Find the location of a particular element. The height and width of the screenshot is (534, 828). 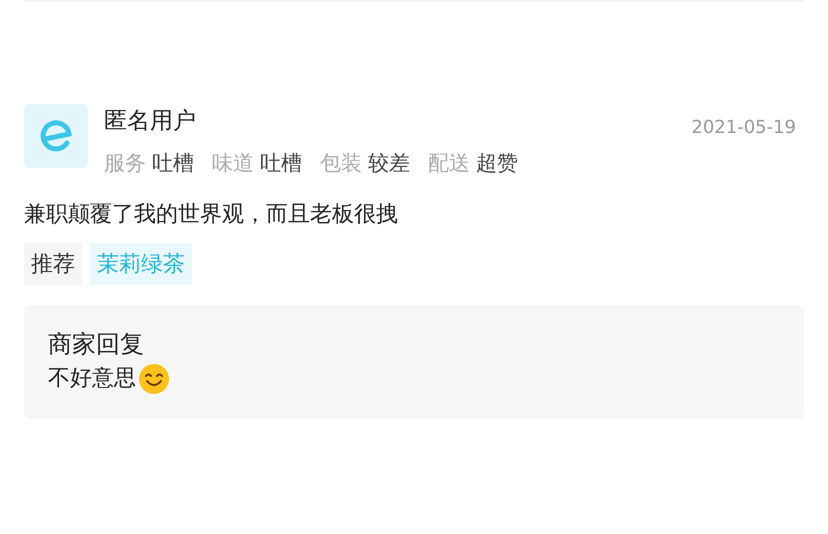

dish-tag: 茉莉绿茶 is located at coordinates (141, 264).